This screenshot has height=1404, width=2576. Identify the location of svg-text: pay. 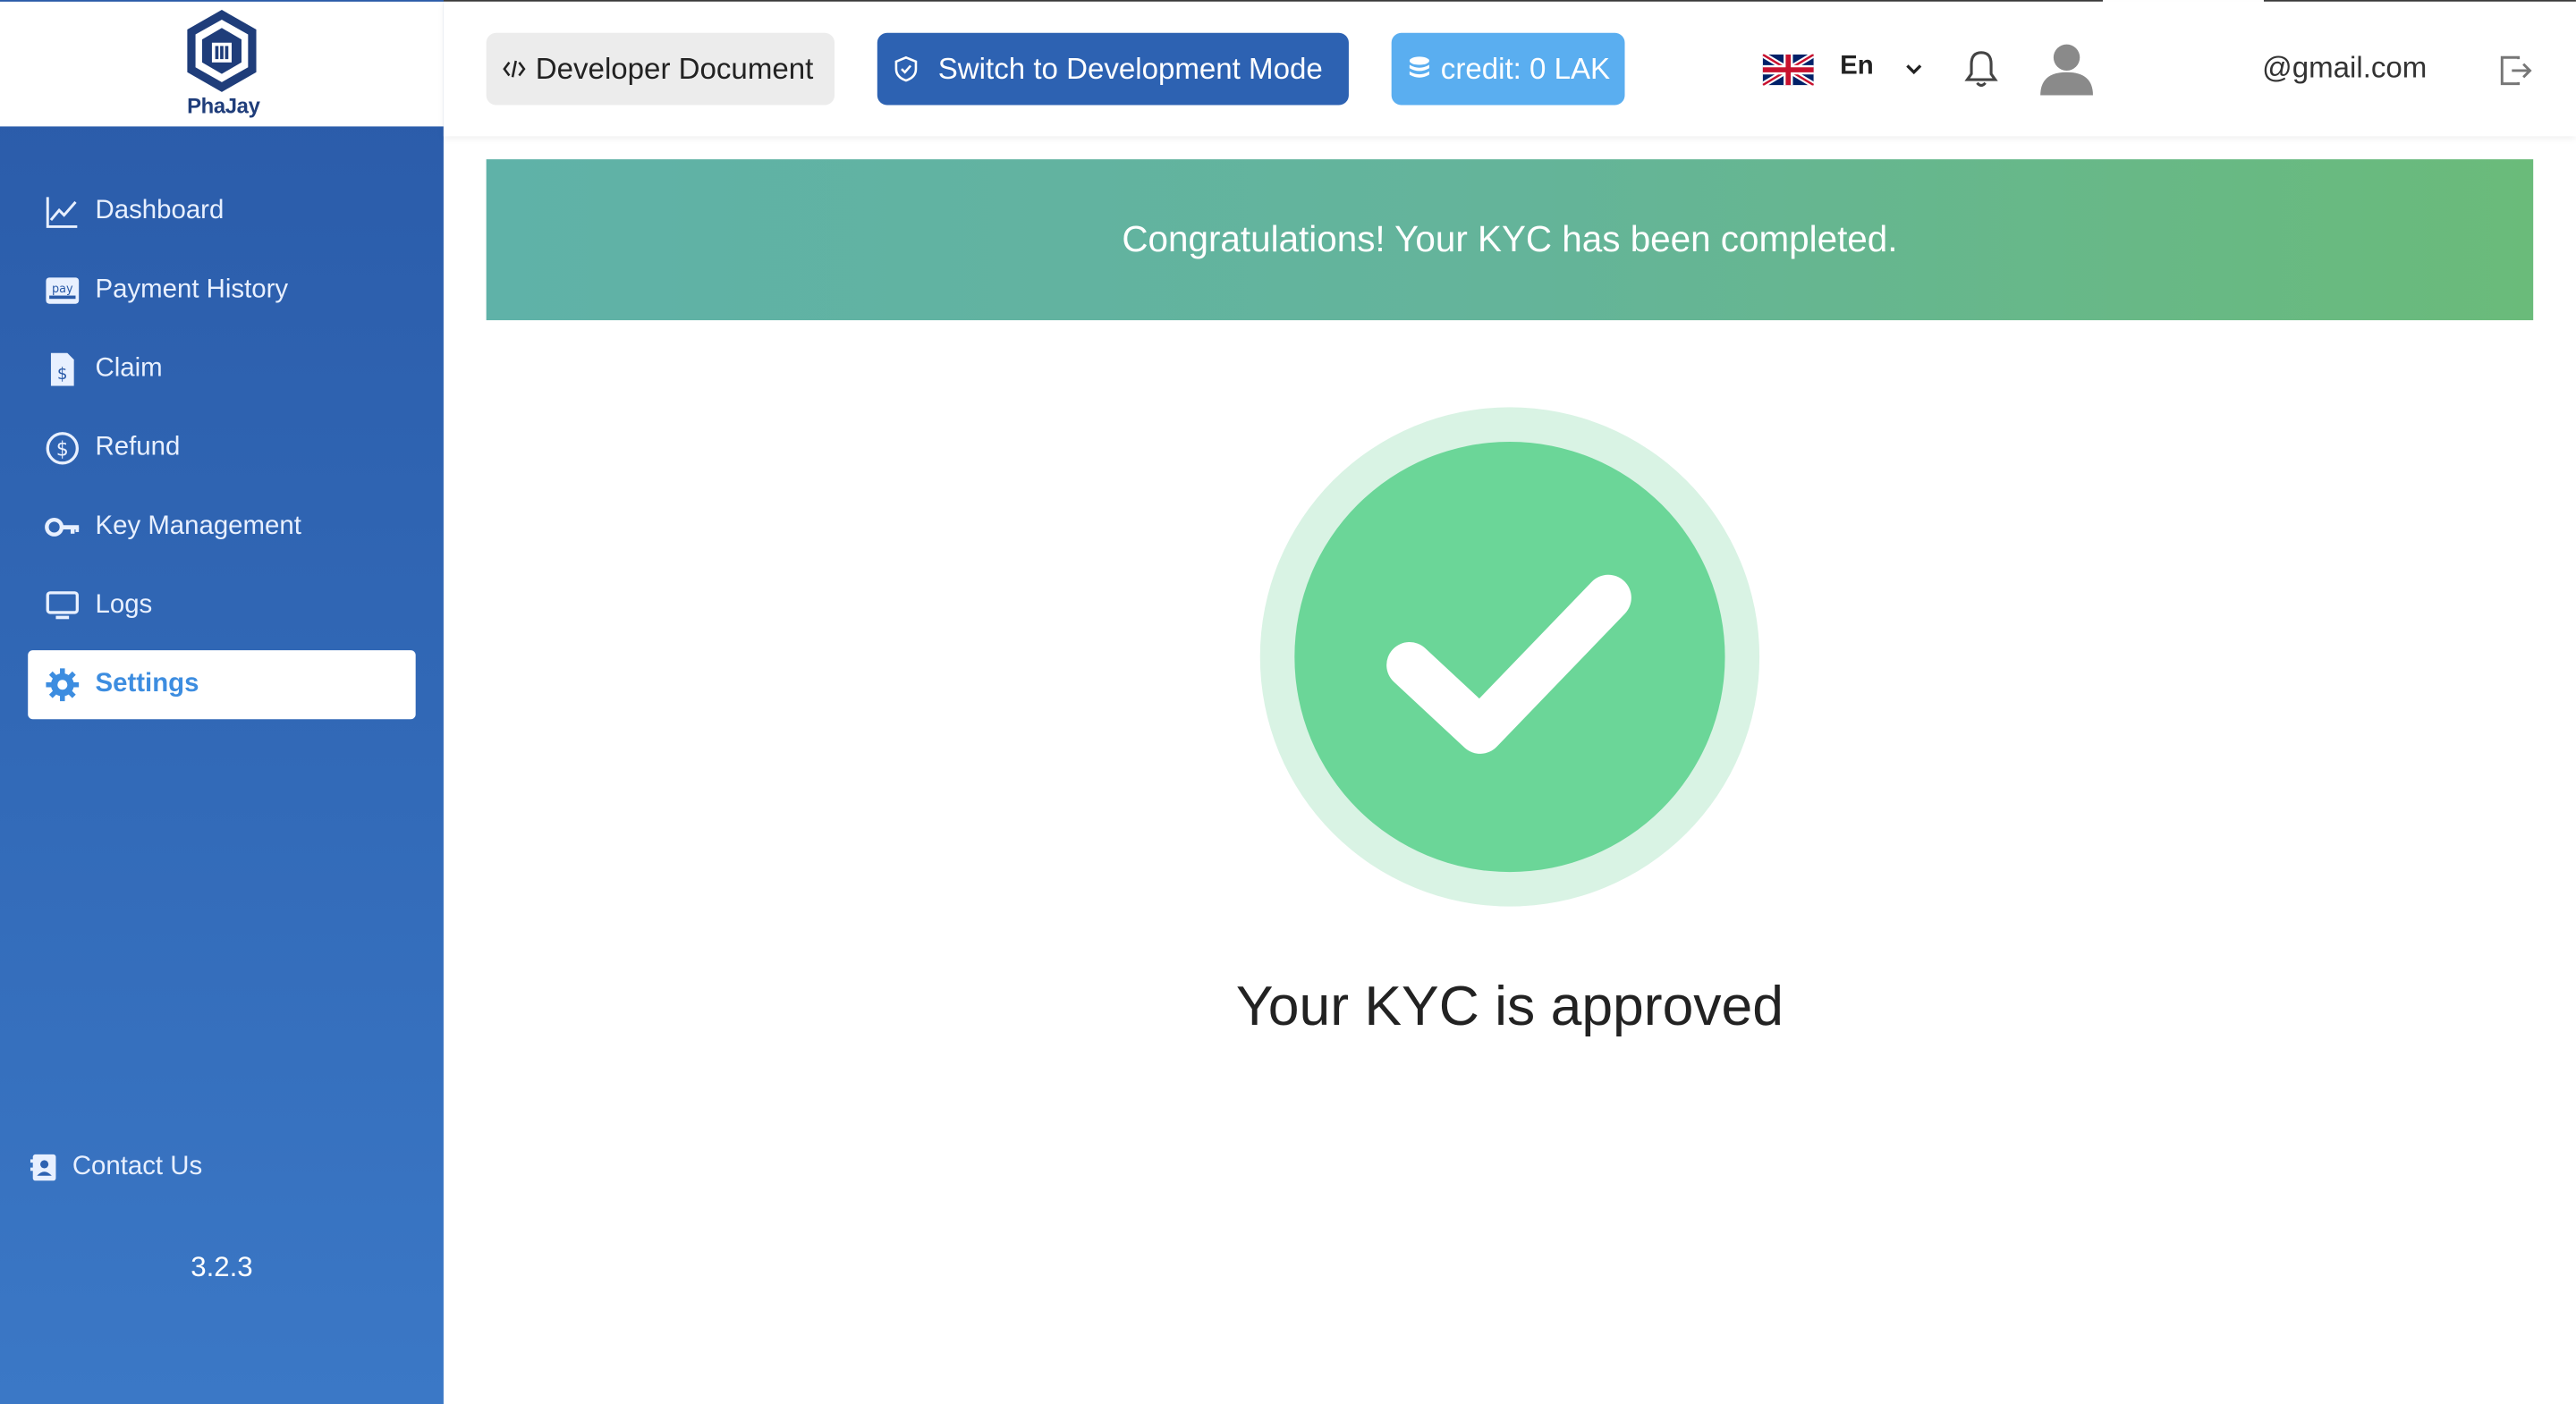
(62, 290).